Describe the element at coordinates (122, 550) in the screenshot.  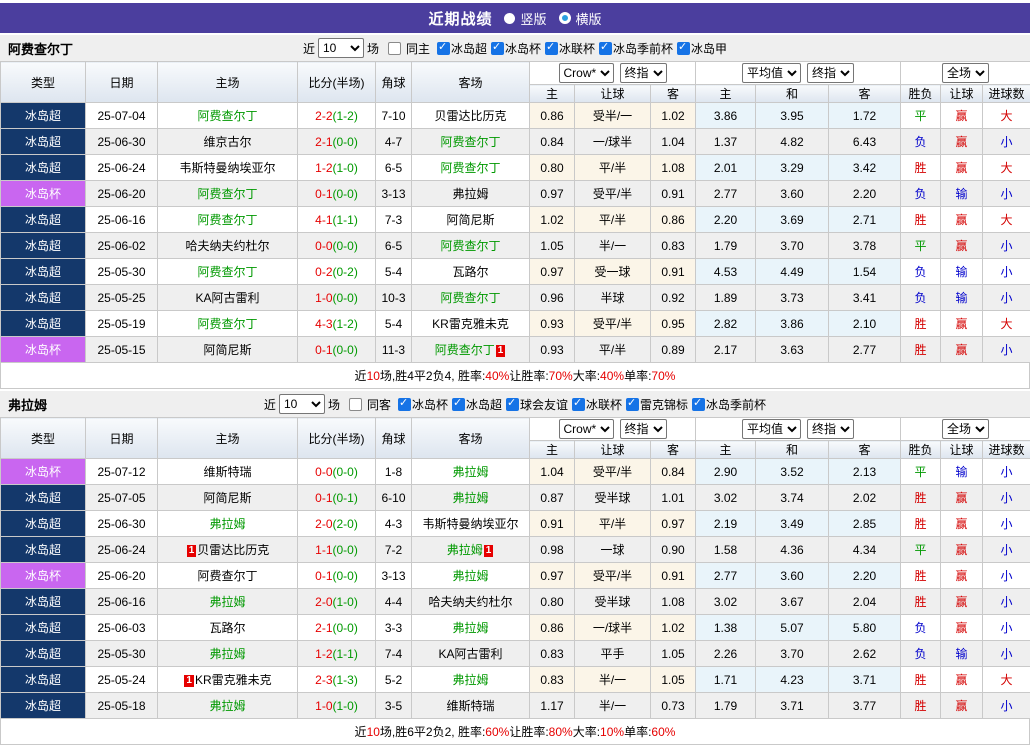
I see `date-cell: 25-06-24` at that location.